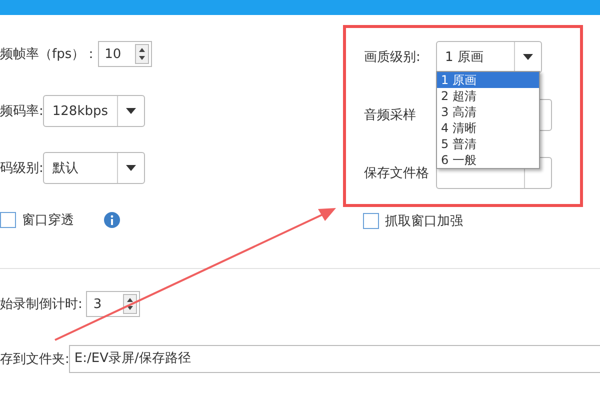  I want to click on setting-label: 始录制倒计时:, so click(41, 304).